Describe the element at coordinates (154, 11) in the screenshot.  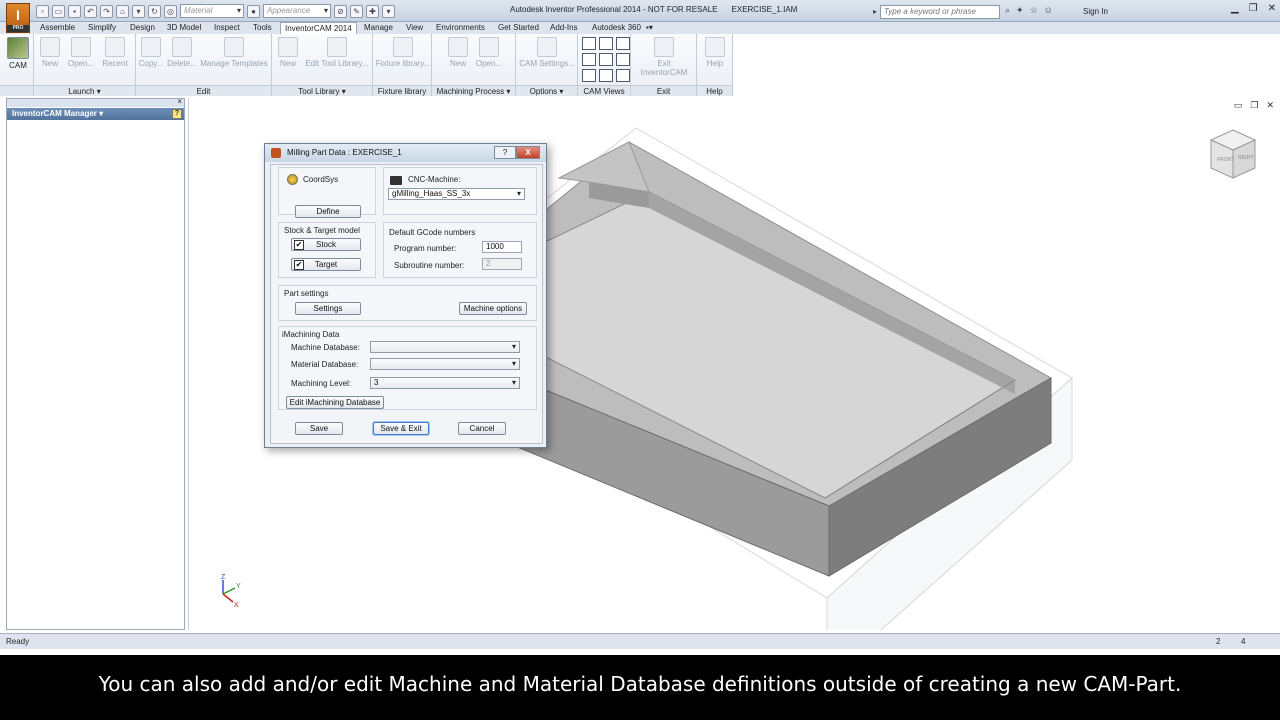
I see `update-icon: ↻` at that location.